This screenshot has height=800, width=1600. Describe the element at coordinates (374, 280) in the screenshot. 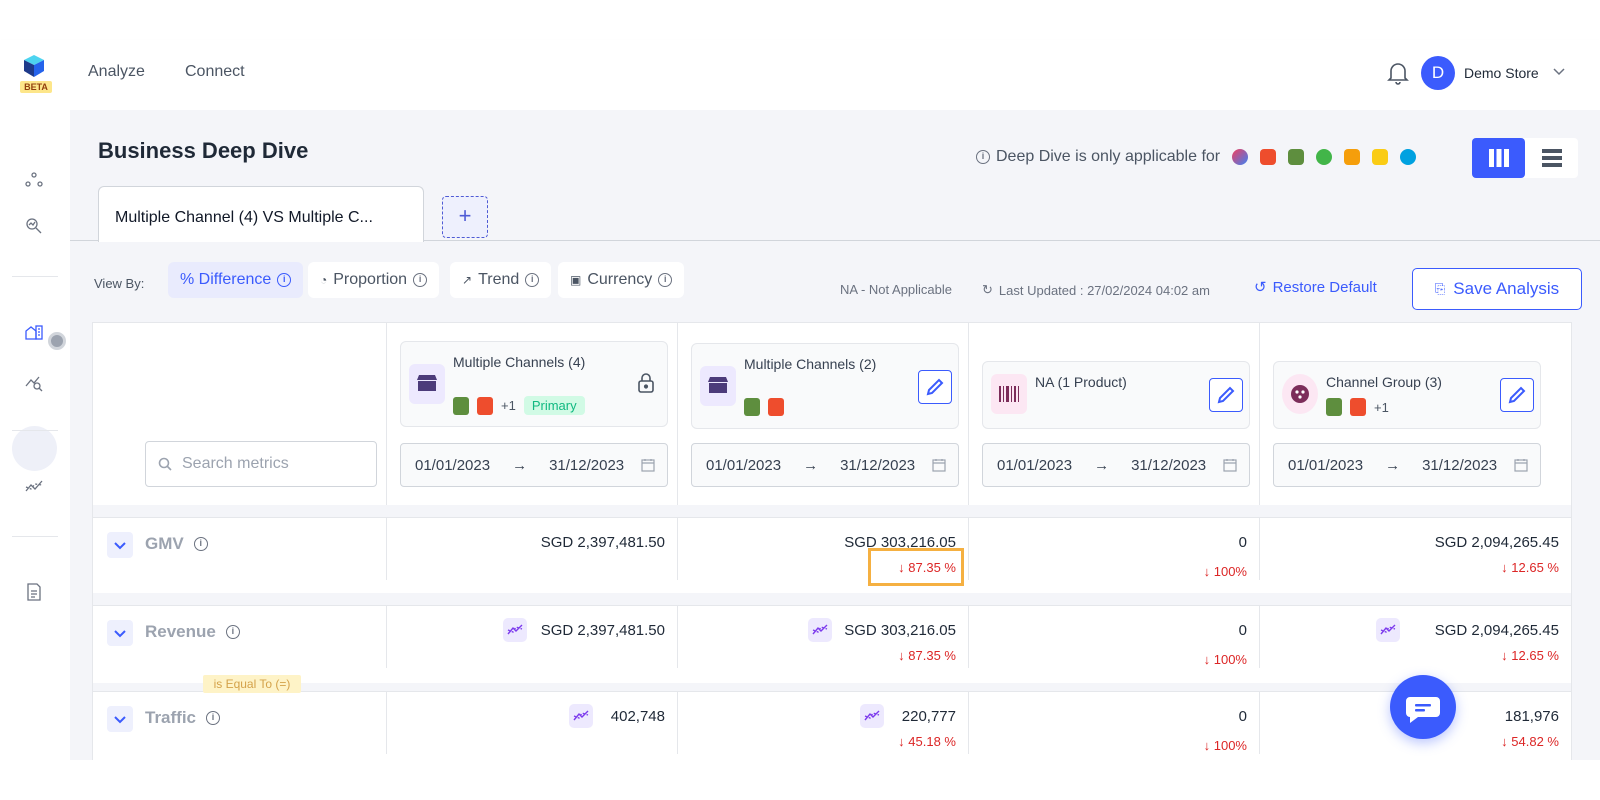

I see `chip-proportion: ◔ Proportion i` at that location.